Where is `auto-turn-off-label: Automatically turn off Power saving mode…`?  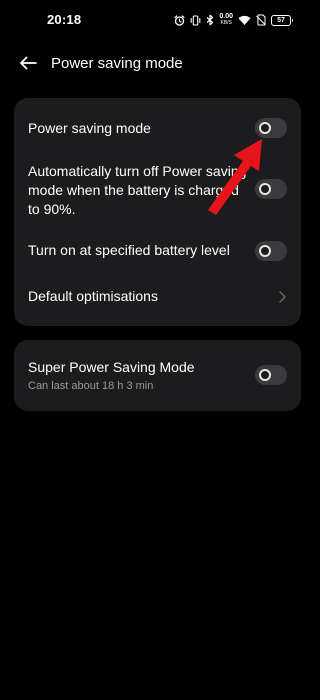 auto-turn-off-label: Automatically turn off Power saving mode… is located at coordinates (137, 190).